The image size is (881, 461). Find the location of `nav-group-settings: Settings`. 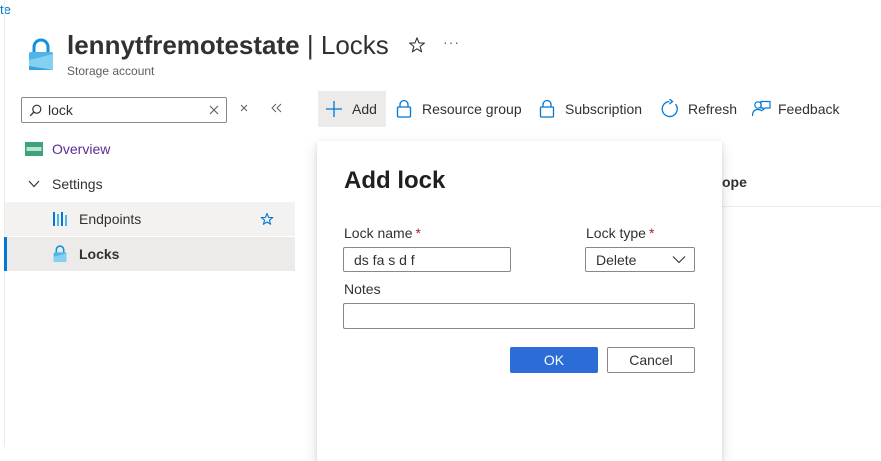

nav-group-settings: Settings is located at coordinates (150, 184).